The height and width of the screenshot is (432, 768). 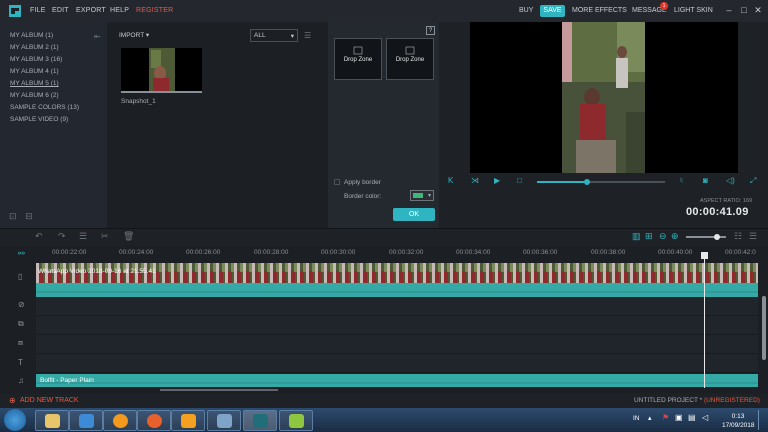 What do you see at coordinates (649, 236) in the screenshot?
I see `marker-icon: ⊞` at bounding box center [649, 236].